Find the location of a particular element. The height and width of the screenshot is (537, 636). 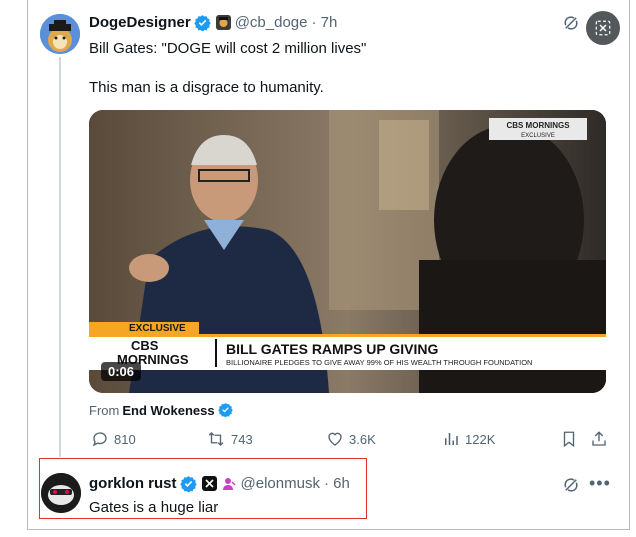

author-avatar is located at coordinates (60, 34).